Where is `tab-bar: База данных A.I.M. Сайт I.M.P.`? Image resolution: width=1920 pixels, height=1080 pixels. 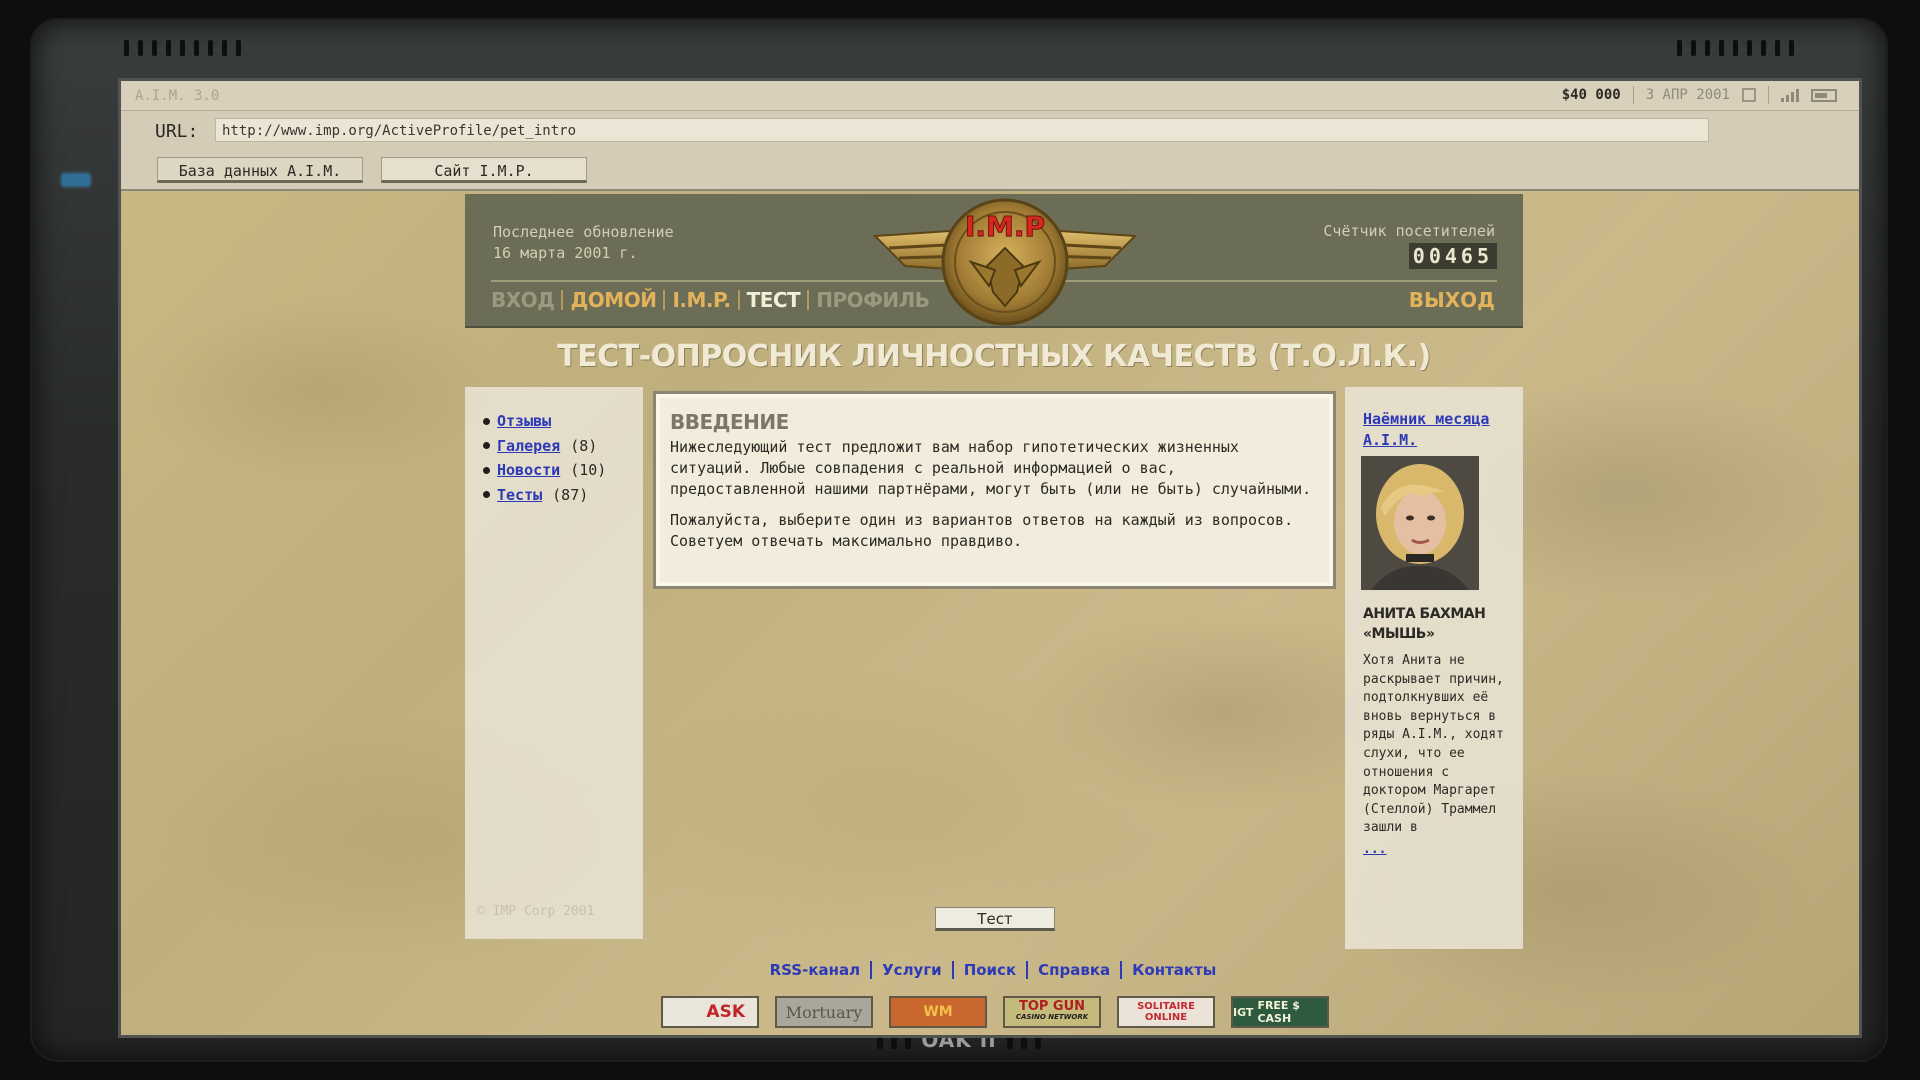 tab-bar: База данных A.I.M. Сайт I.M.P. is located at coordinates (990, 172).